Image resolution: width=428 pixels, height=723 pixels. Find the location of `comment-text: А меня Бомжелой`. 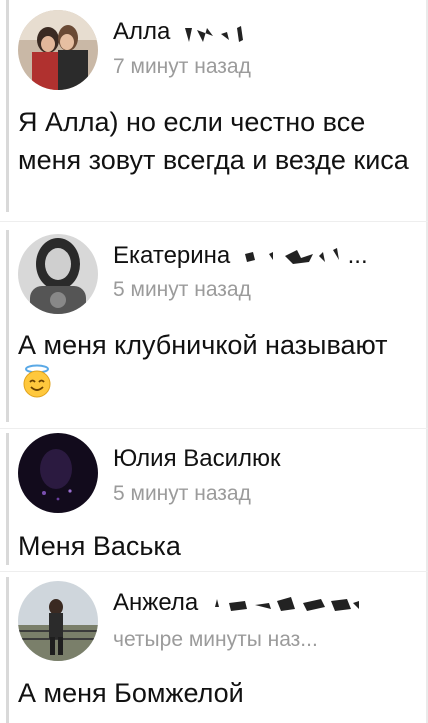

comment-text: А меня Бомжелой is located at coordinates (131, 693).